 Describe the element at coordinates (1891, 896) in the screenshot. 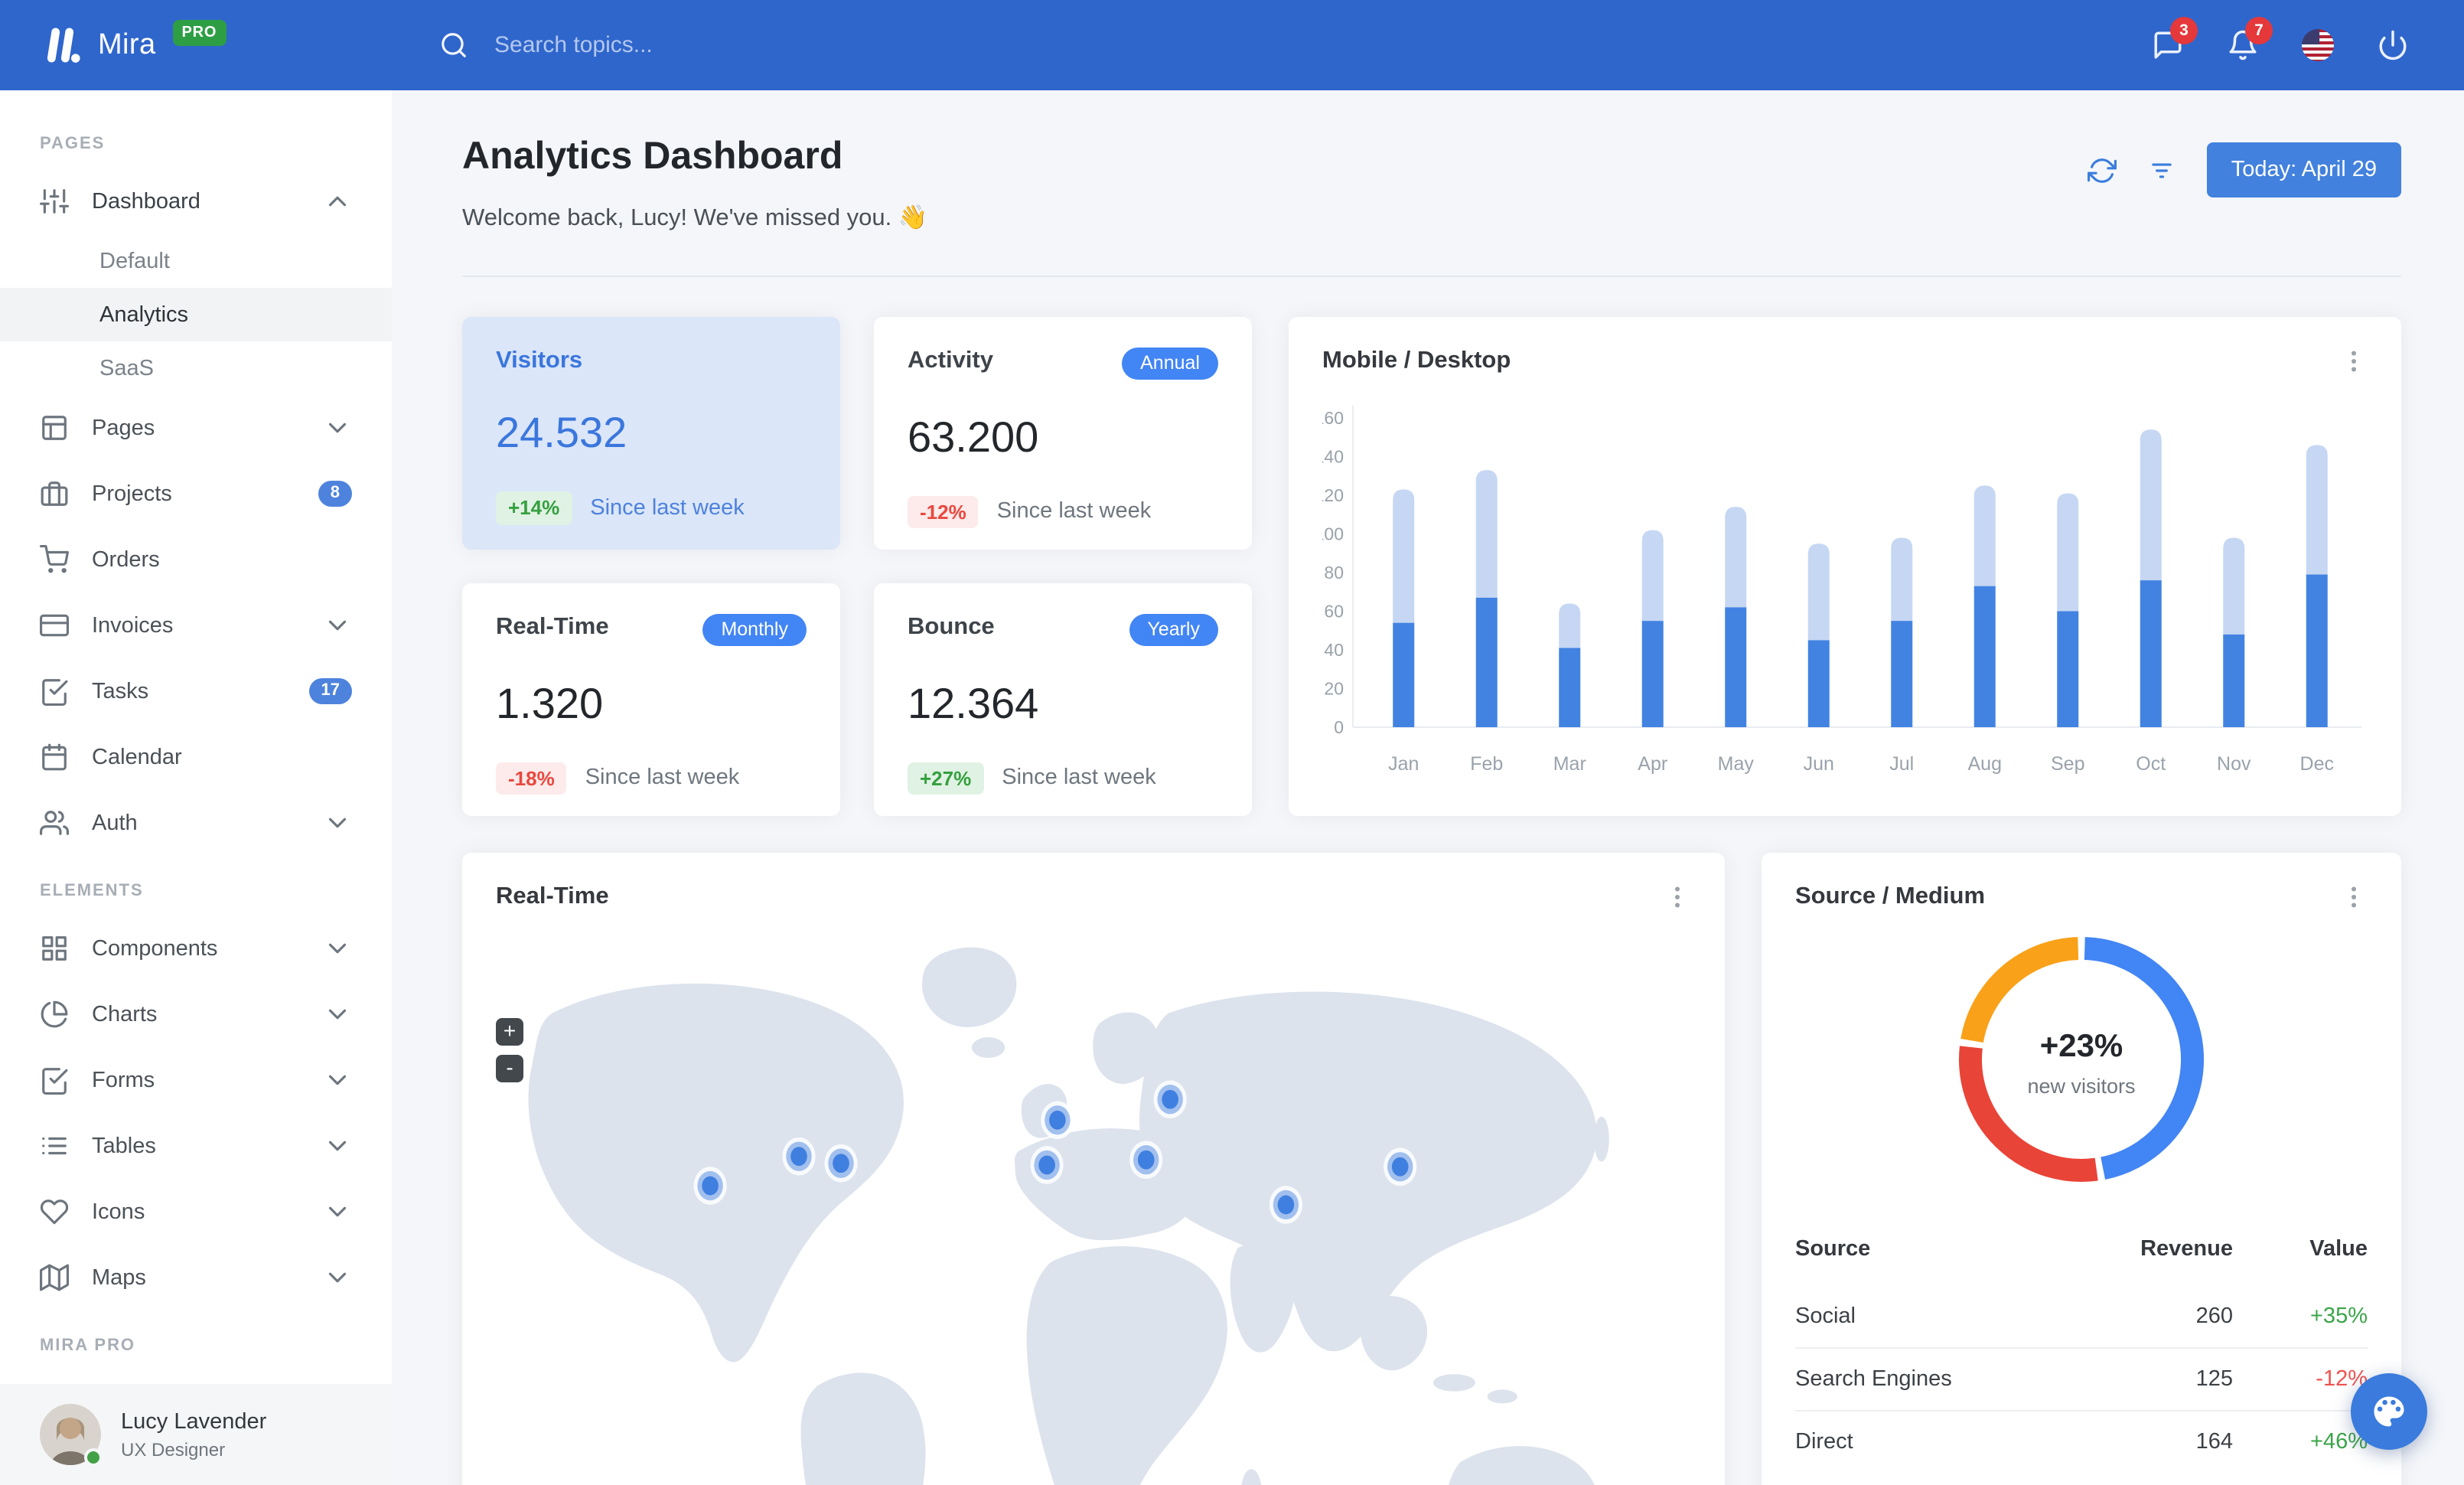

I see `source-medium-title: Source / Medium` at that location.